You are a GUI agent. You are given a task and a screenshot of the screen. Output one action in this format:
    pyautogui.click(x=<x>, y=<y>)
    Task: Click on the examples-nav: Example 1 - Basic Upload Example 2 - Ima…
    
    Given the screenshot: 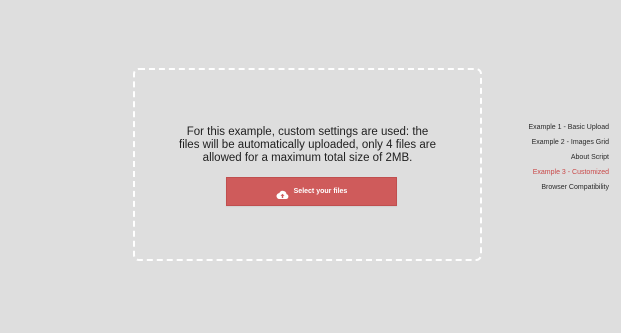 What is the action you would take?
    pyautogui.click(x=549, y=160)
    